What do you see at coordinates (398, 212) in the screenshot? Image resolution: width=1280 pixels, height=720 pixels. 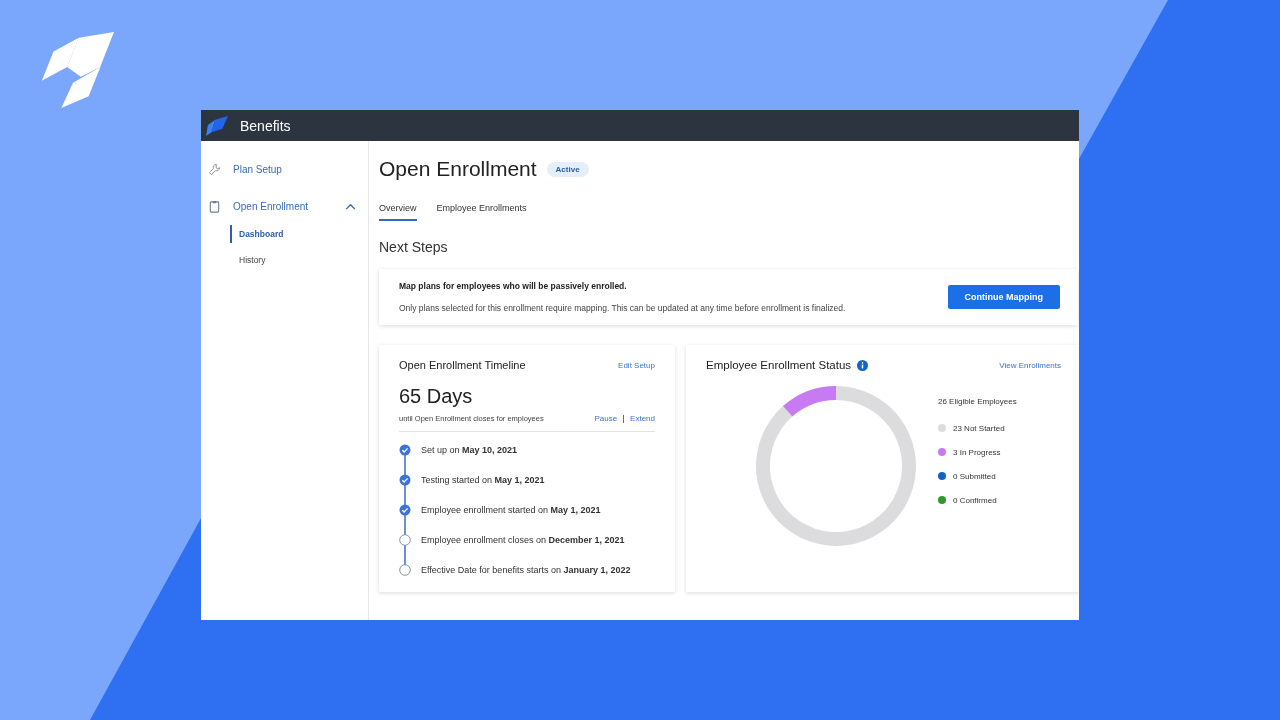 I see `tab: Overview` at bounding box center [398, 212].